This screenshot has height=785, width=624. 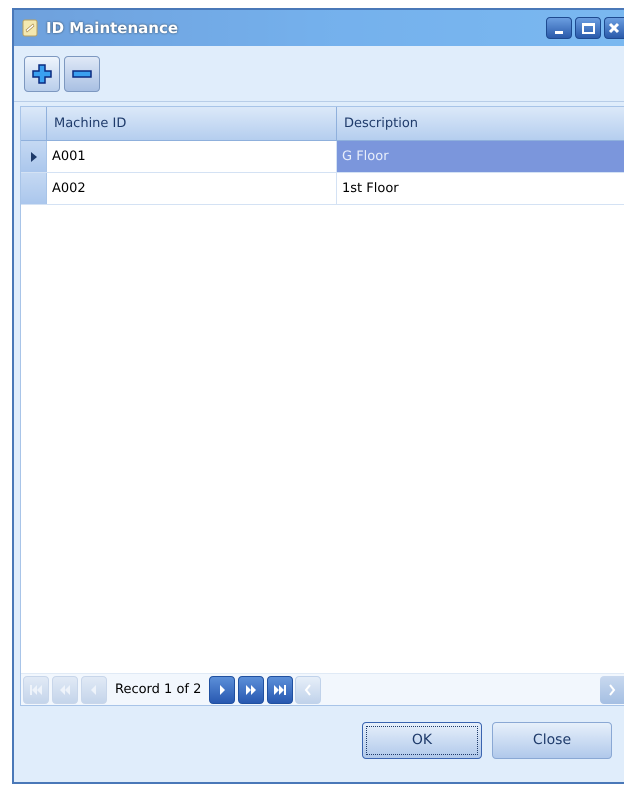 What do you see at coordinates (65, 689) in the screenshot?
I see `double-triangle-left-icon` at bounding box center [65, 689].